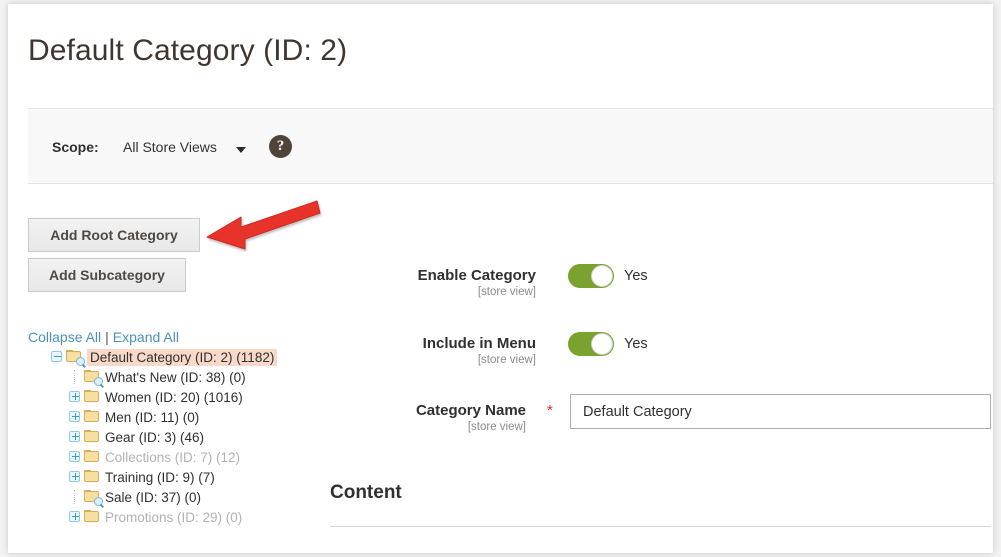 The height and width of the screenshot is (557, 1001). Describe the element at coordinates (550, 410) in the screenshot. I see `required-marker: *` at that location.